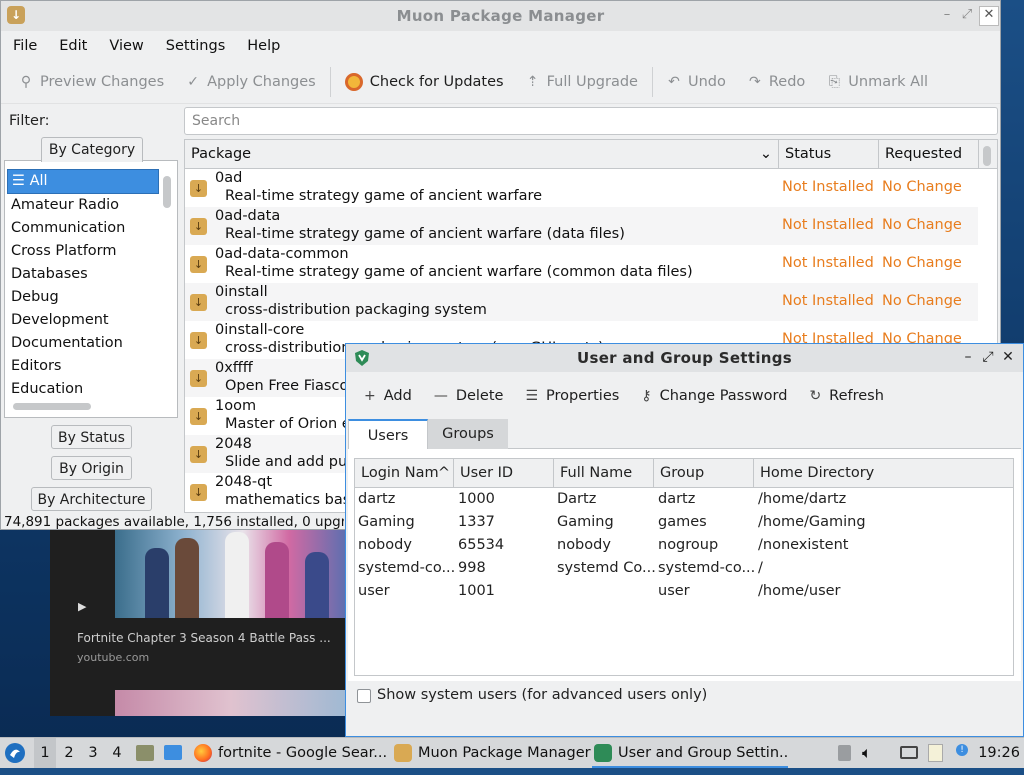 Image resolution: width=1024 pixels, height=775 pixels. What do you see at coordinates (909, 753) in the screenshot?
I see `network-tray-icon` at bounding box center [909, 753].